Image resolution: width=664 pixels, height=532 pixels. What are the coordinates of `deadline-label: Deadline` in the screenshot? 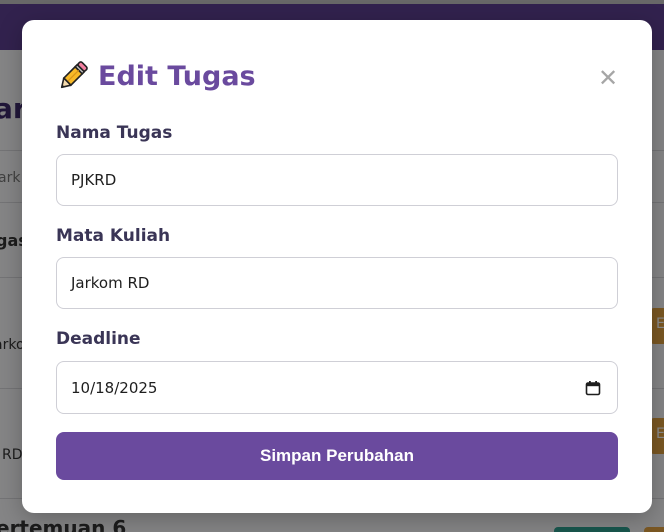 It's located at (98, 339).